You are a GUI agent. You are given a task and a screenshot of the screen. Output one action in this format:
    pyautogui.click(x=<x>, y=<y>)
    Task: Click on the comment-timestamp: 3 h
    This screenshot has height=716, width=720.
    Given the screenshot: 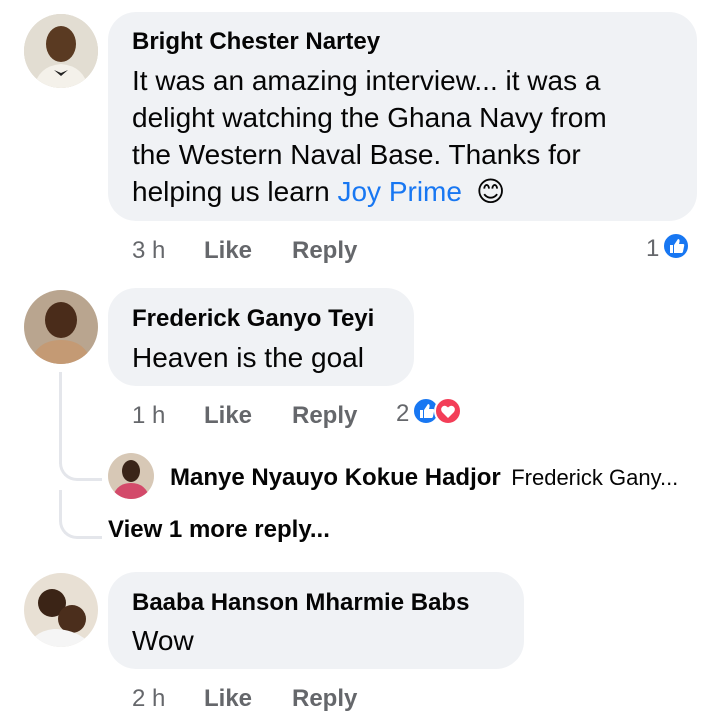 What is the action you would take?
    pyautogui.click(x=149, y=250)
    